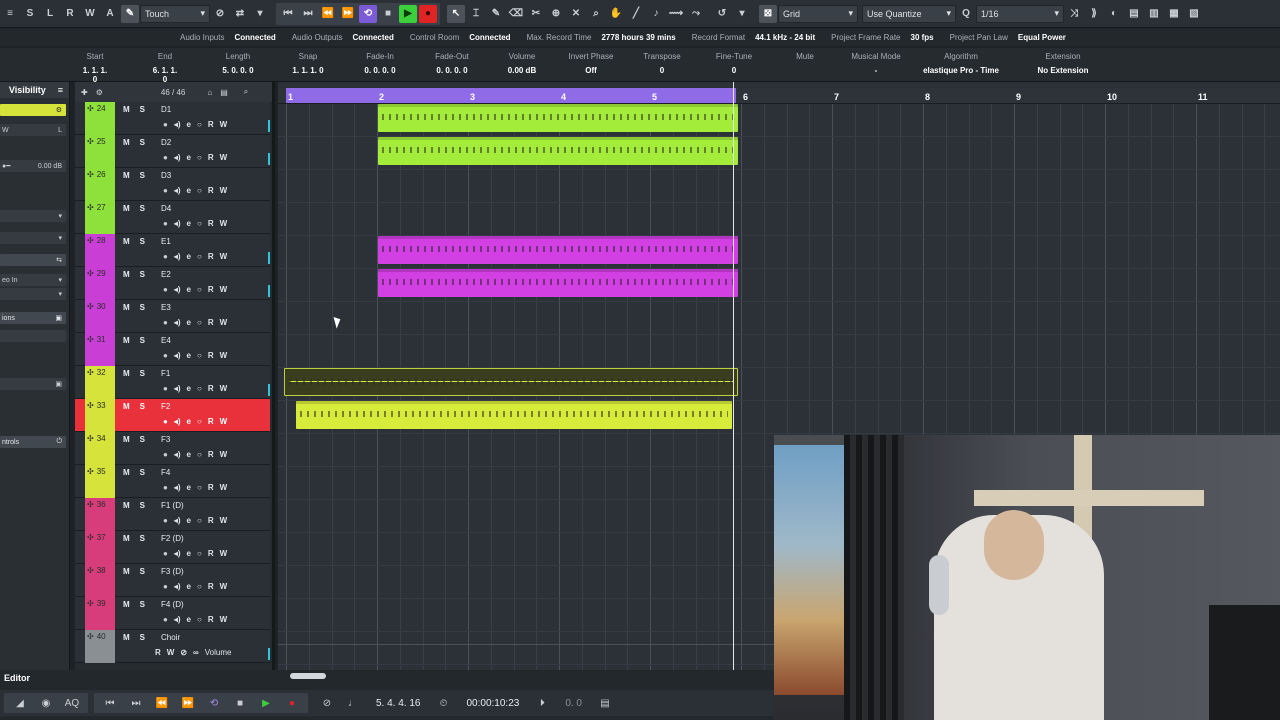 The width and height of the screenshot is (1280, 720). I want to click on track-name: F2, so click(165, 406).